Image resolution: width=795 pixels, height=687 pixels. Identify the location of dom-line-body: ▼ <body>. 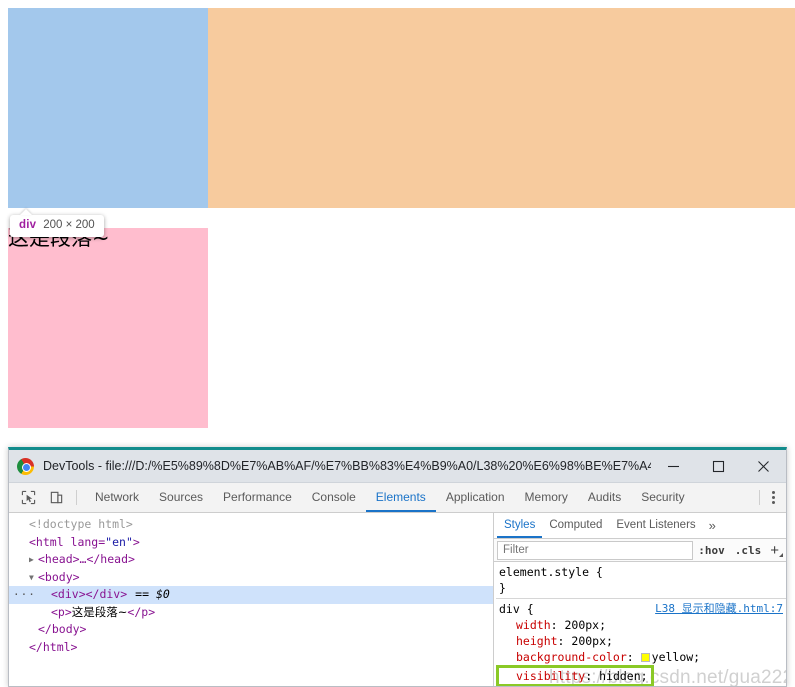
(251, 578).